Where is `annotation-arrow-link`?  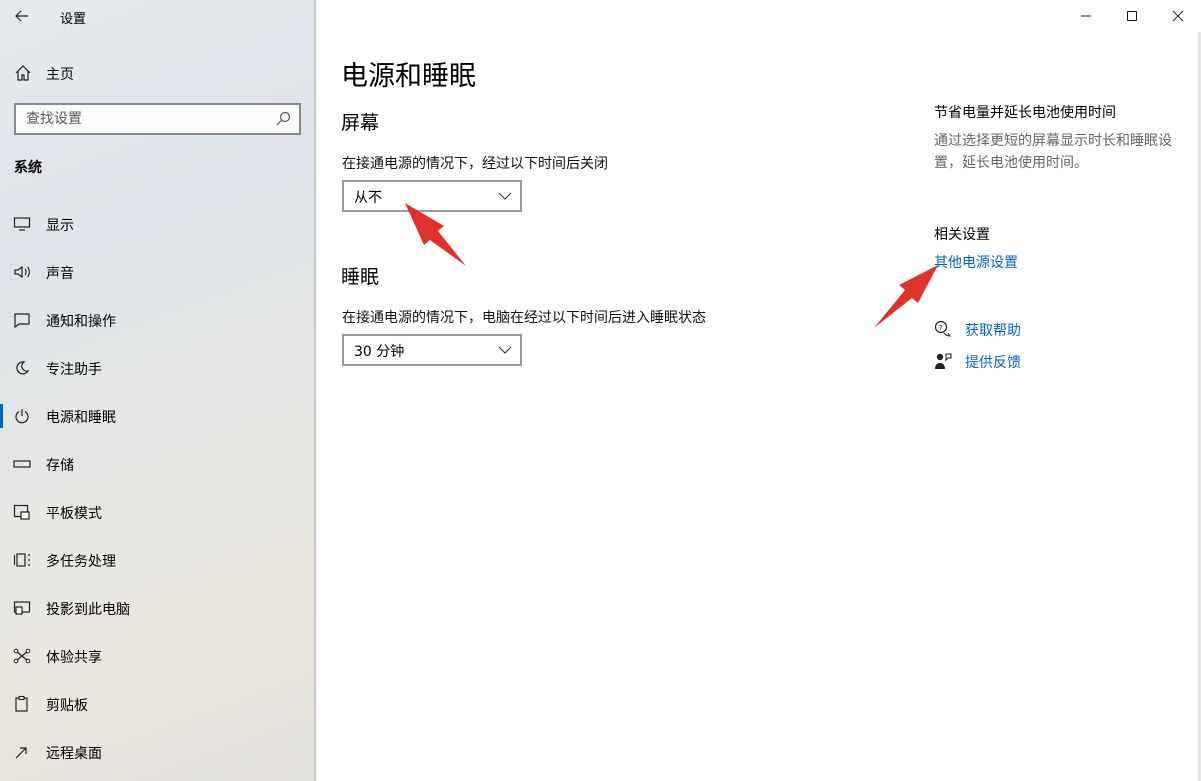 annotation-arrow-link is located at coordinates (906, 296).